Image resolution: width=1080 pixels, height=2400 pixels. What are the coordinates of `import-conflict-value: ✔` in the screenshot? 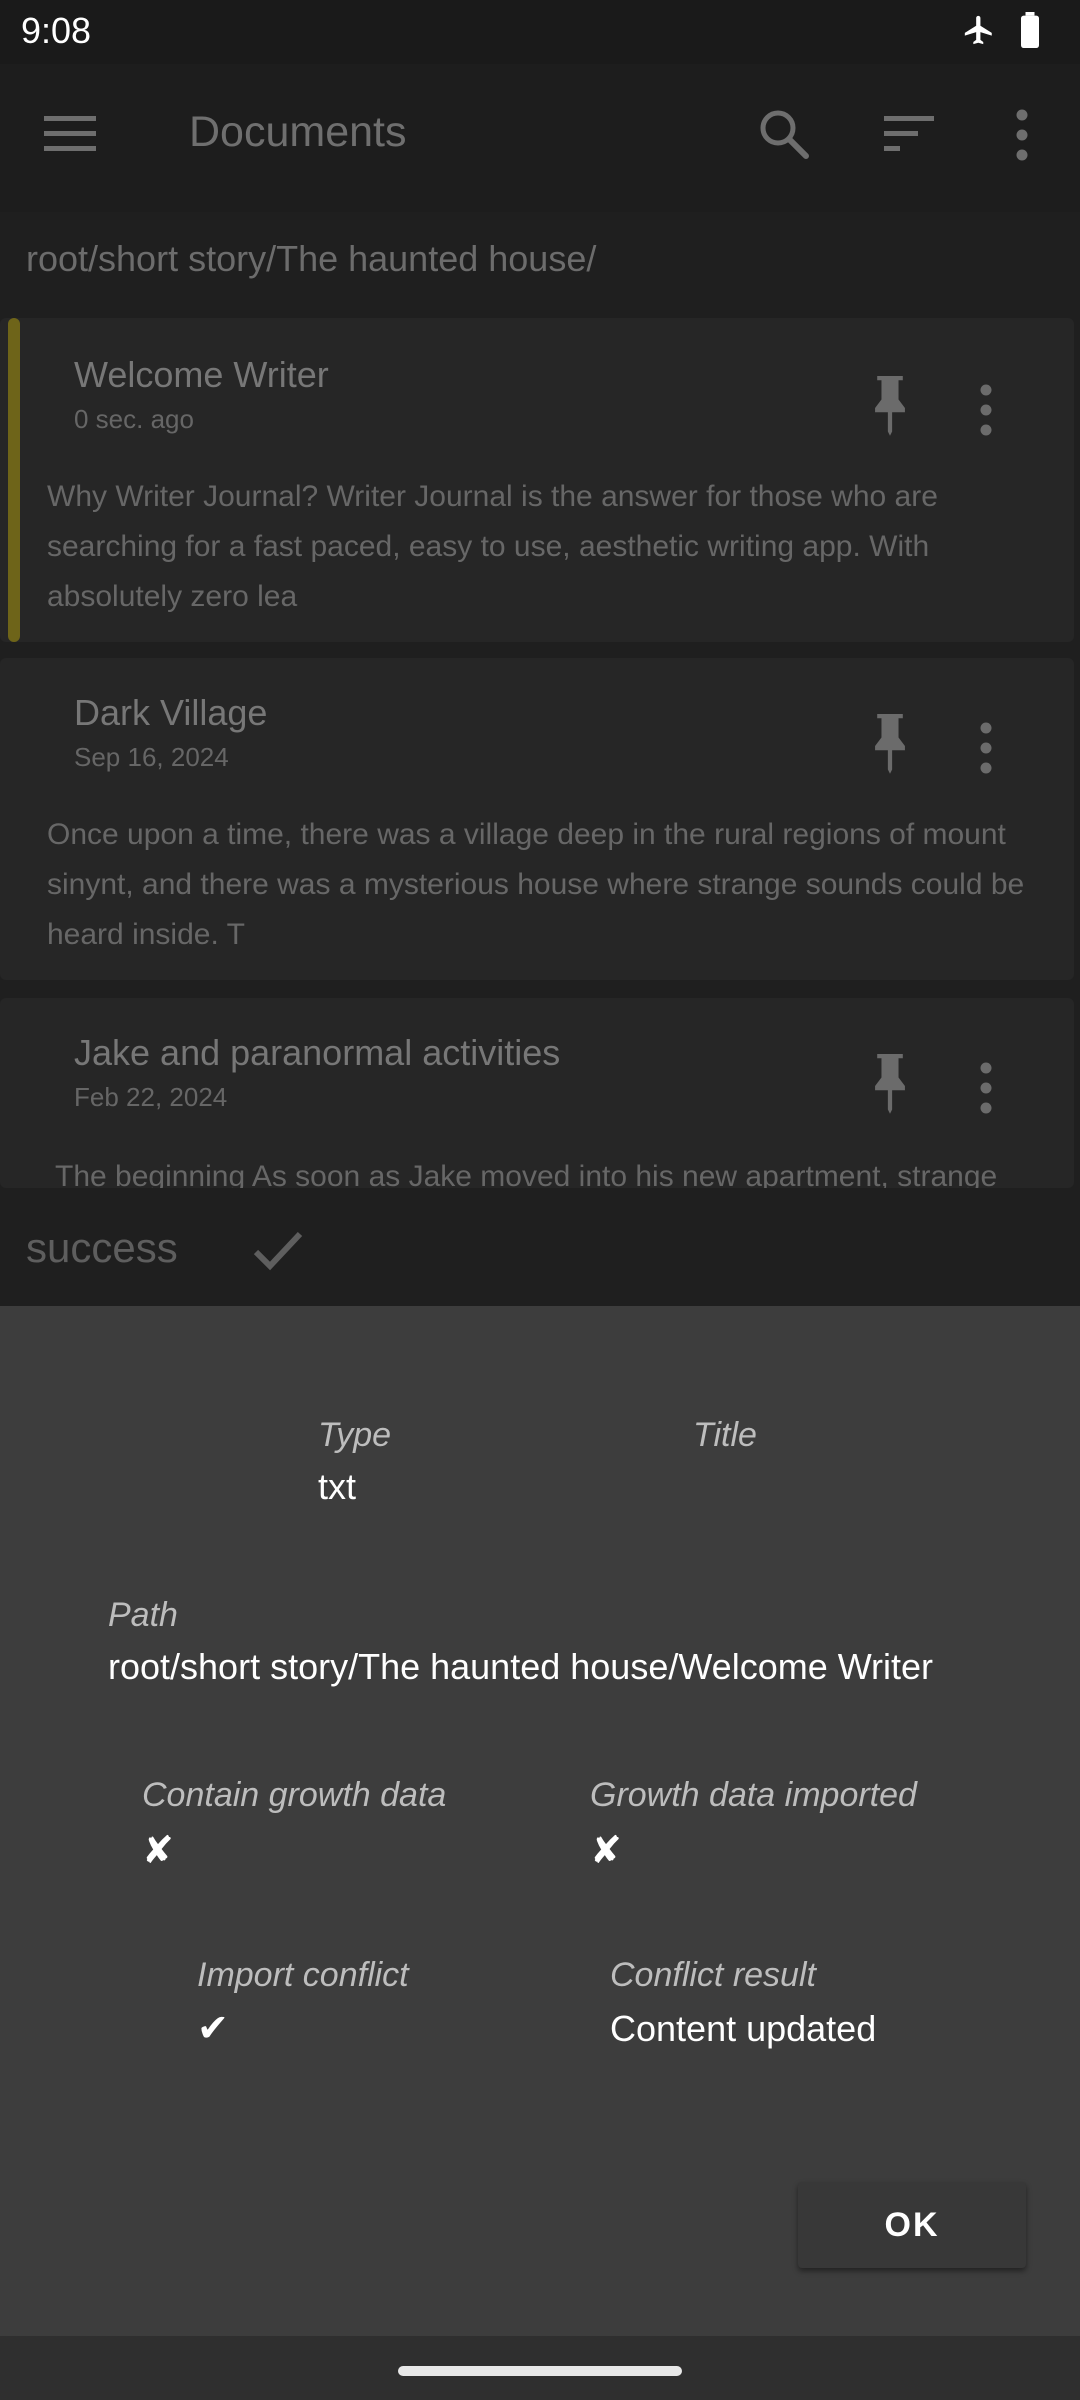 It's located at (213, 2029).